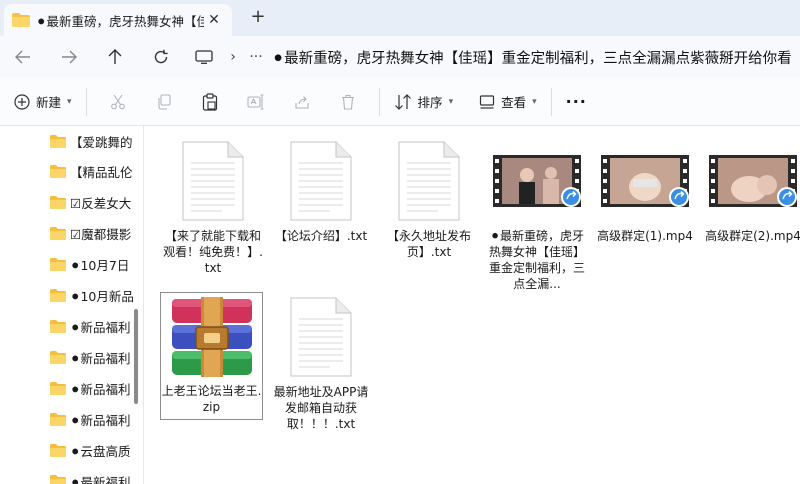 This screenshot has height=484, width=800. I want to click on sidebar-item-label: 【精品乱伦, so click(101, 172).